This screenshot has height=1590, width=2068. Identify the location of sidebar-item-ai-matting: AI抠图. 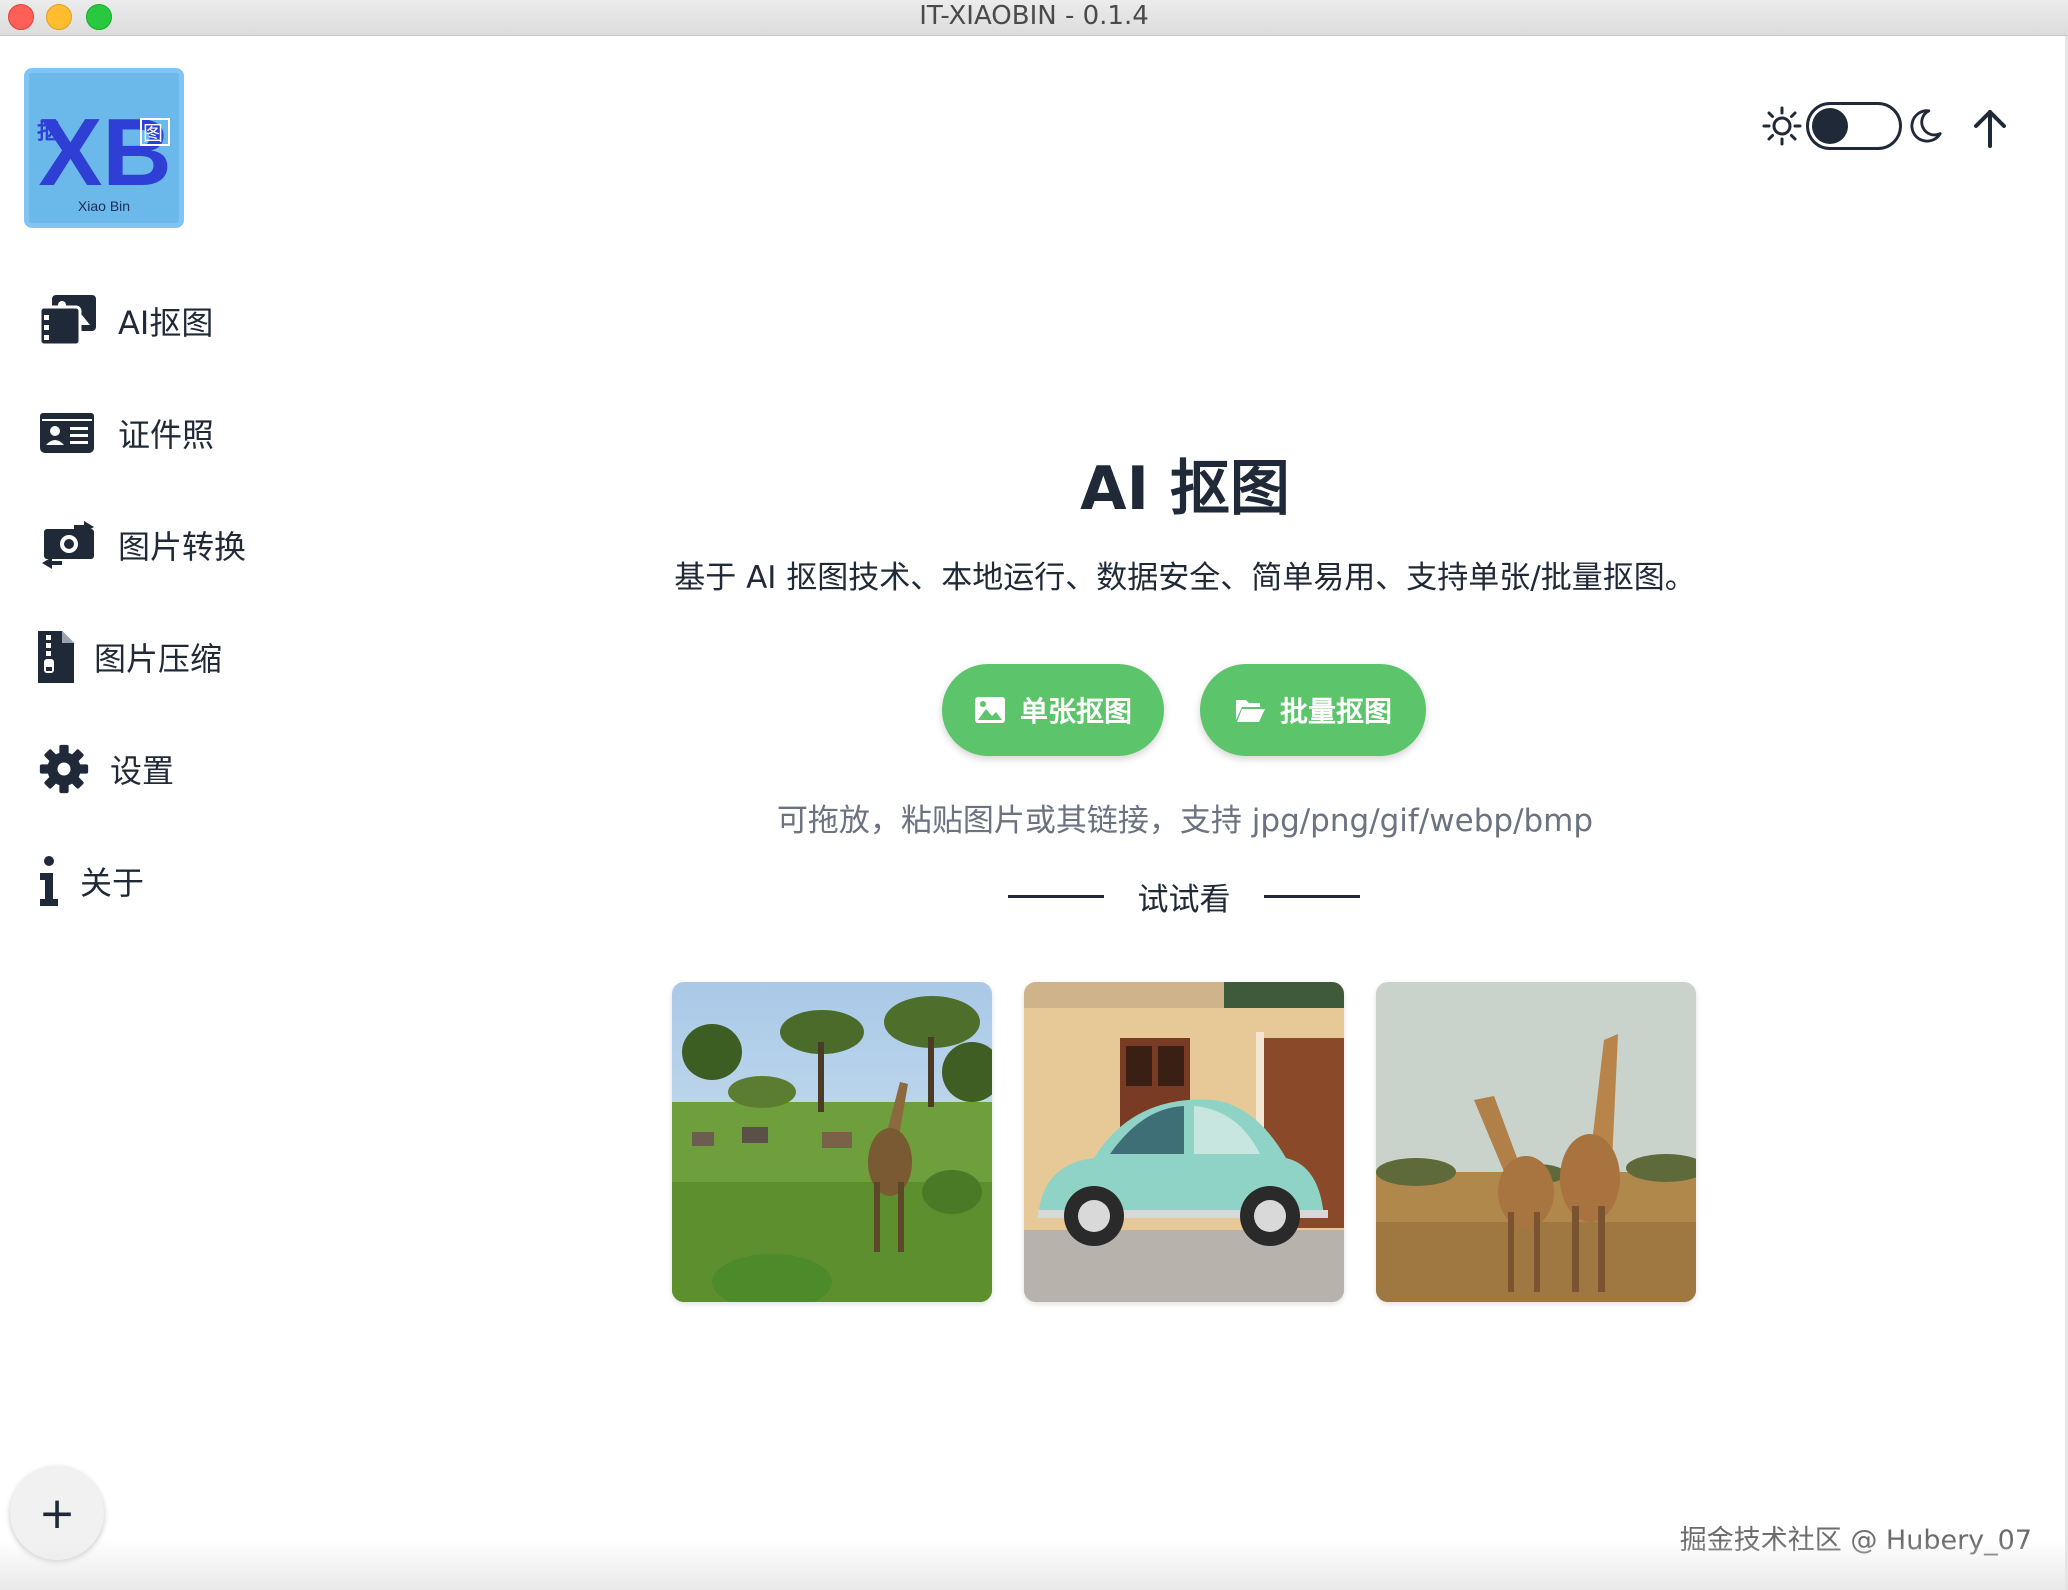
(124, 321).